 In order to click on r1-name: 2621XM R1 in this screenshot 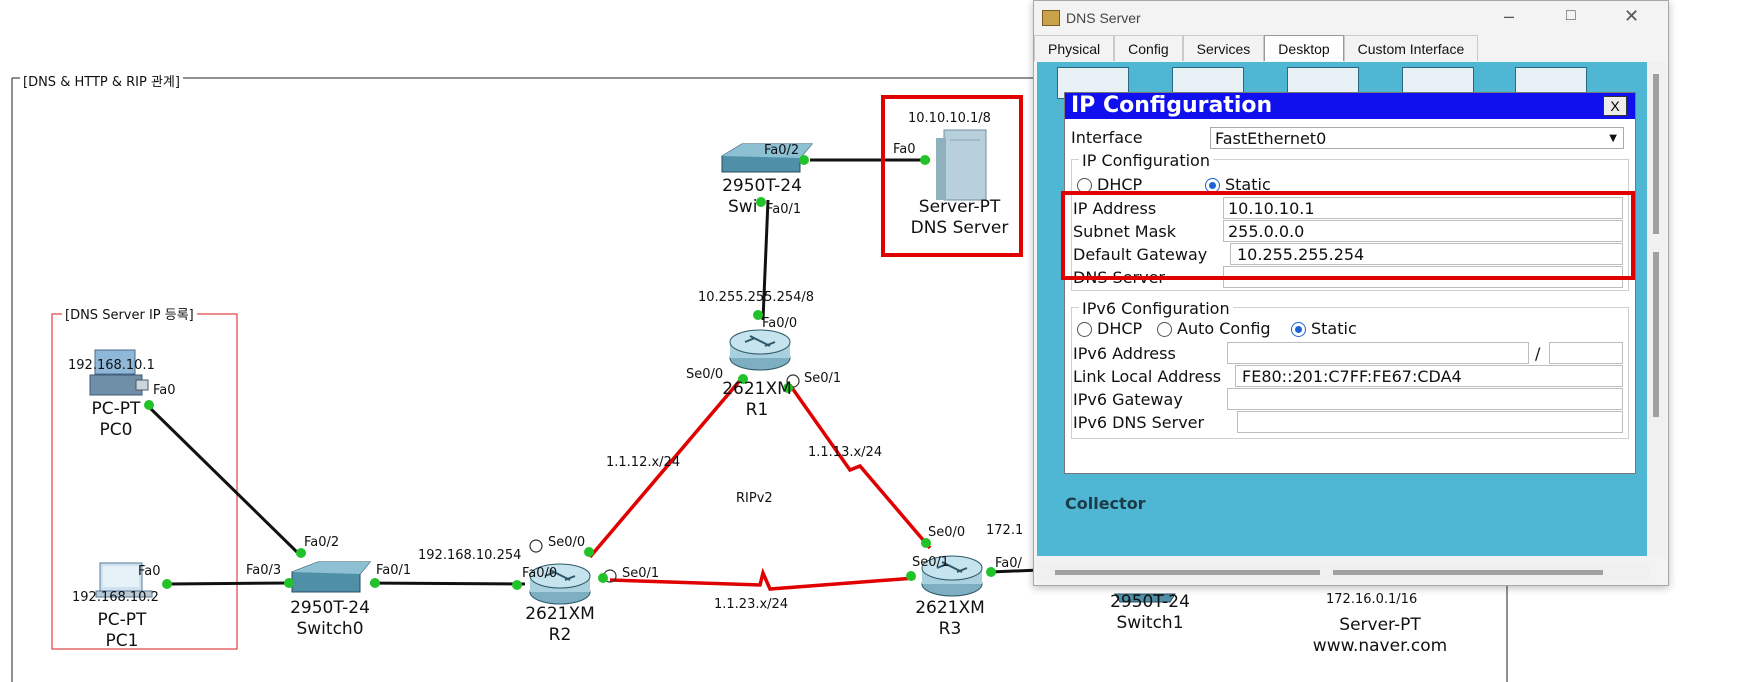, I will do `click(757, 400)`.